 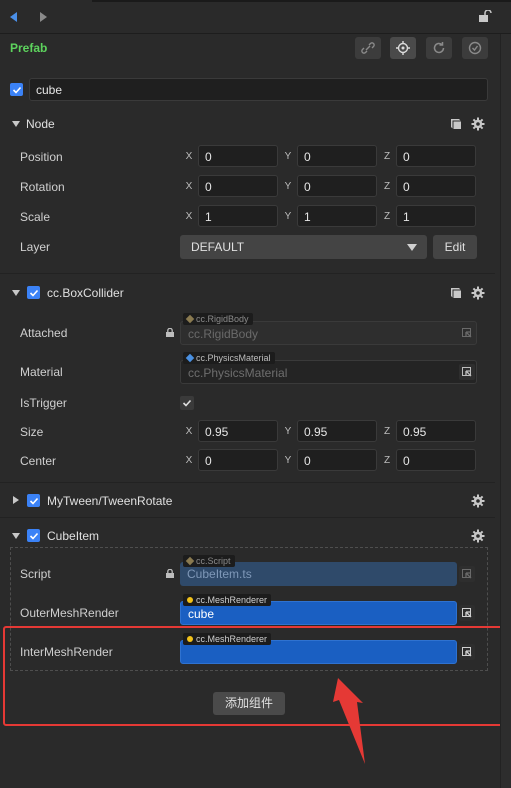 What do you see at coordinates (478, 293) in the screenshot?
I see `boxcollider-settings-gear-icon` at bounding box center [478, 293].